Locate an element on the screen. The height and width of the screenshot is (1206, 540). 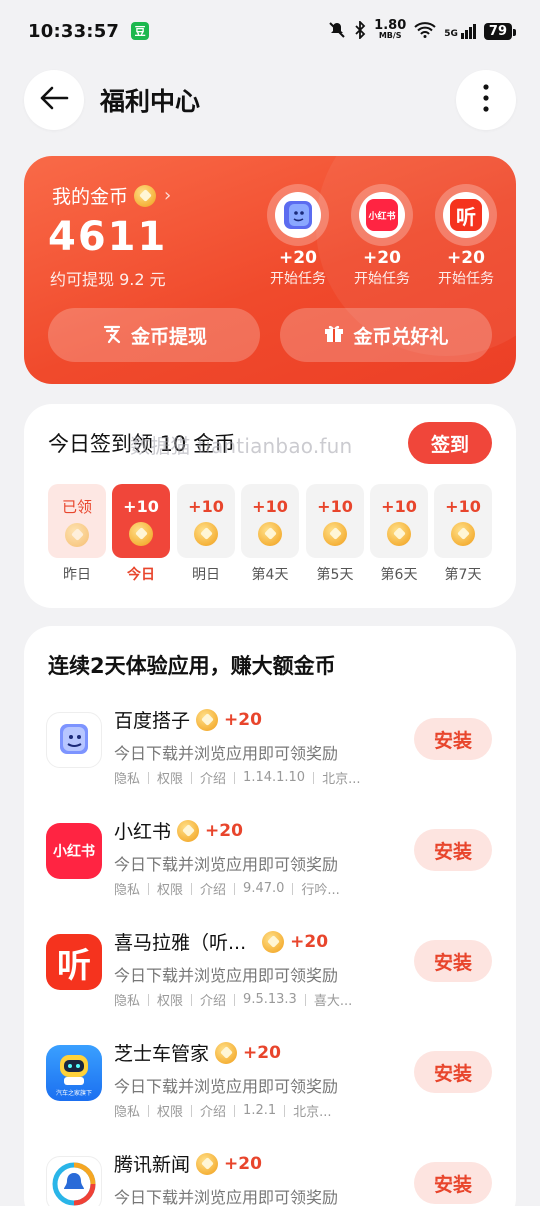
list-item: 腾讯新闻 +20 今日下载并浏览应用即可领奖励 安装 is located at coordinates (270, 1178).